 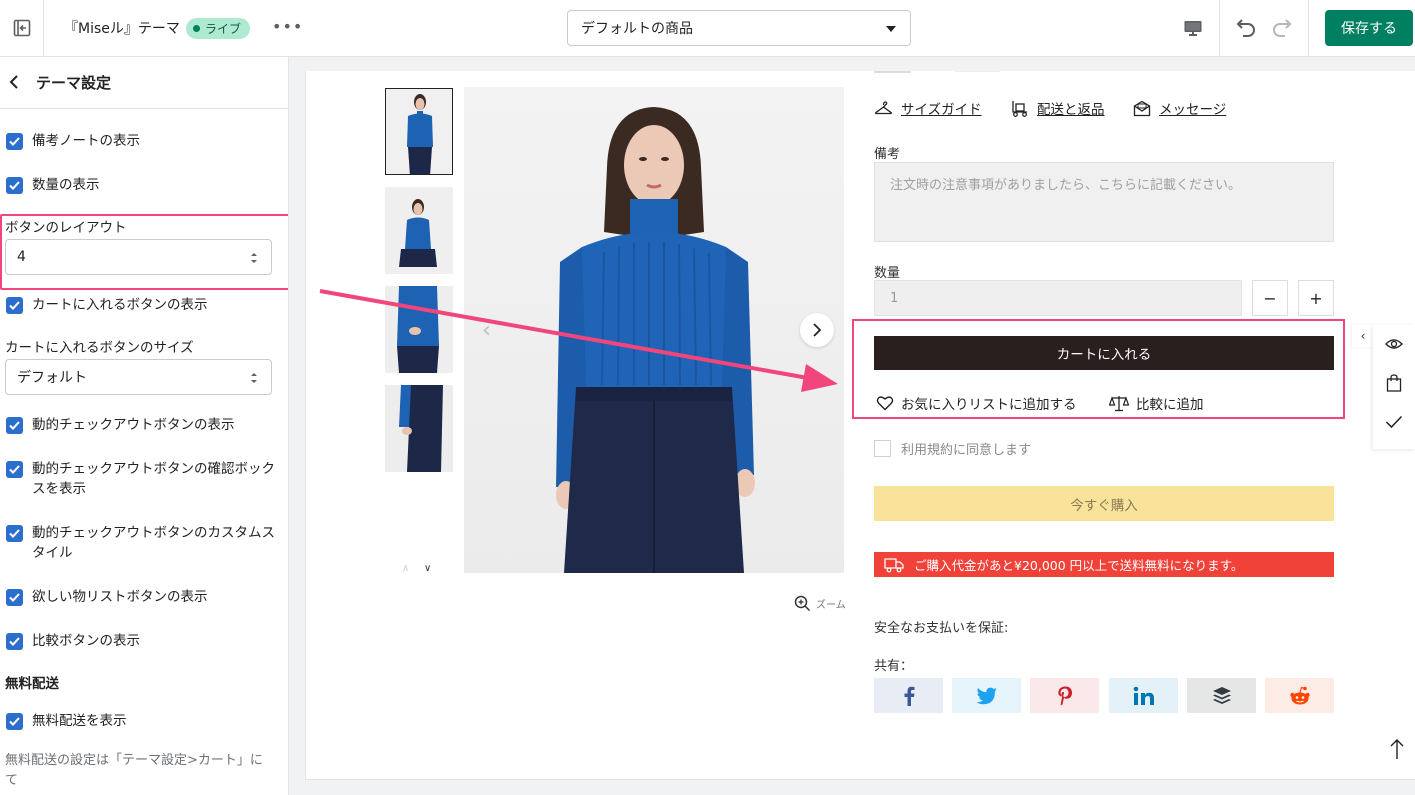 I want to click on checkbox-unchecked-icon, so click(x=882, y=448).